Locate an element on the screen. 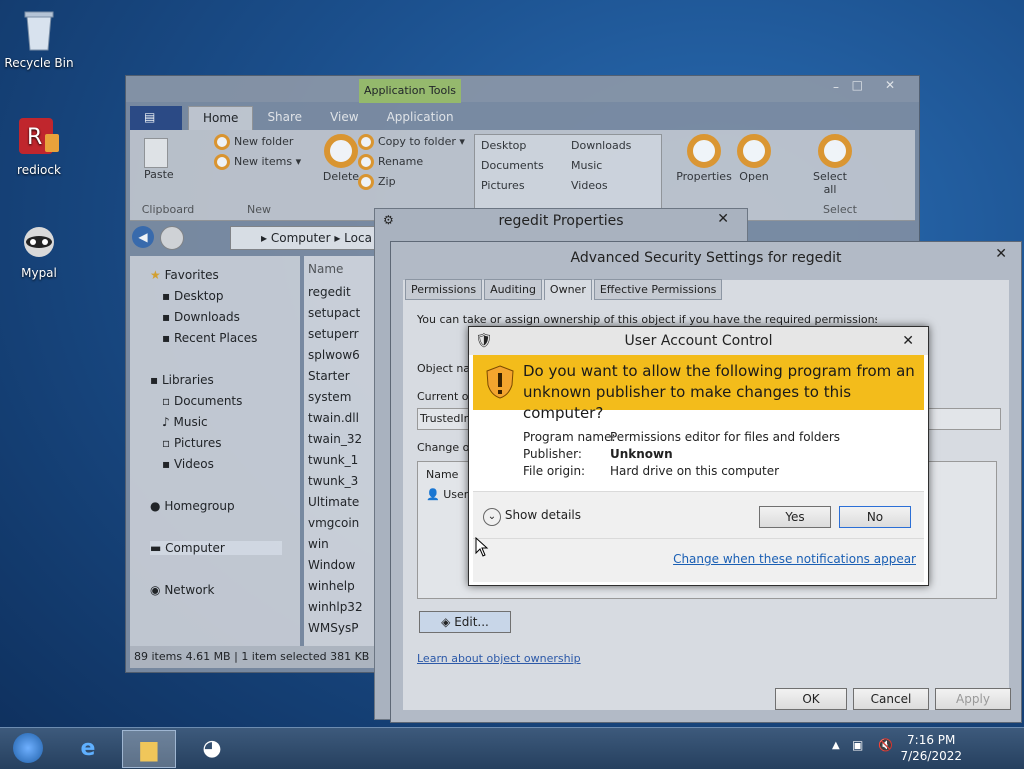  list-item: setuperr is located at coordinates (333, 334).